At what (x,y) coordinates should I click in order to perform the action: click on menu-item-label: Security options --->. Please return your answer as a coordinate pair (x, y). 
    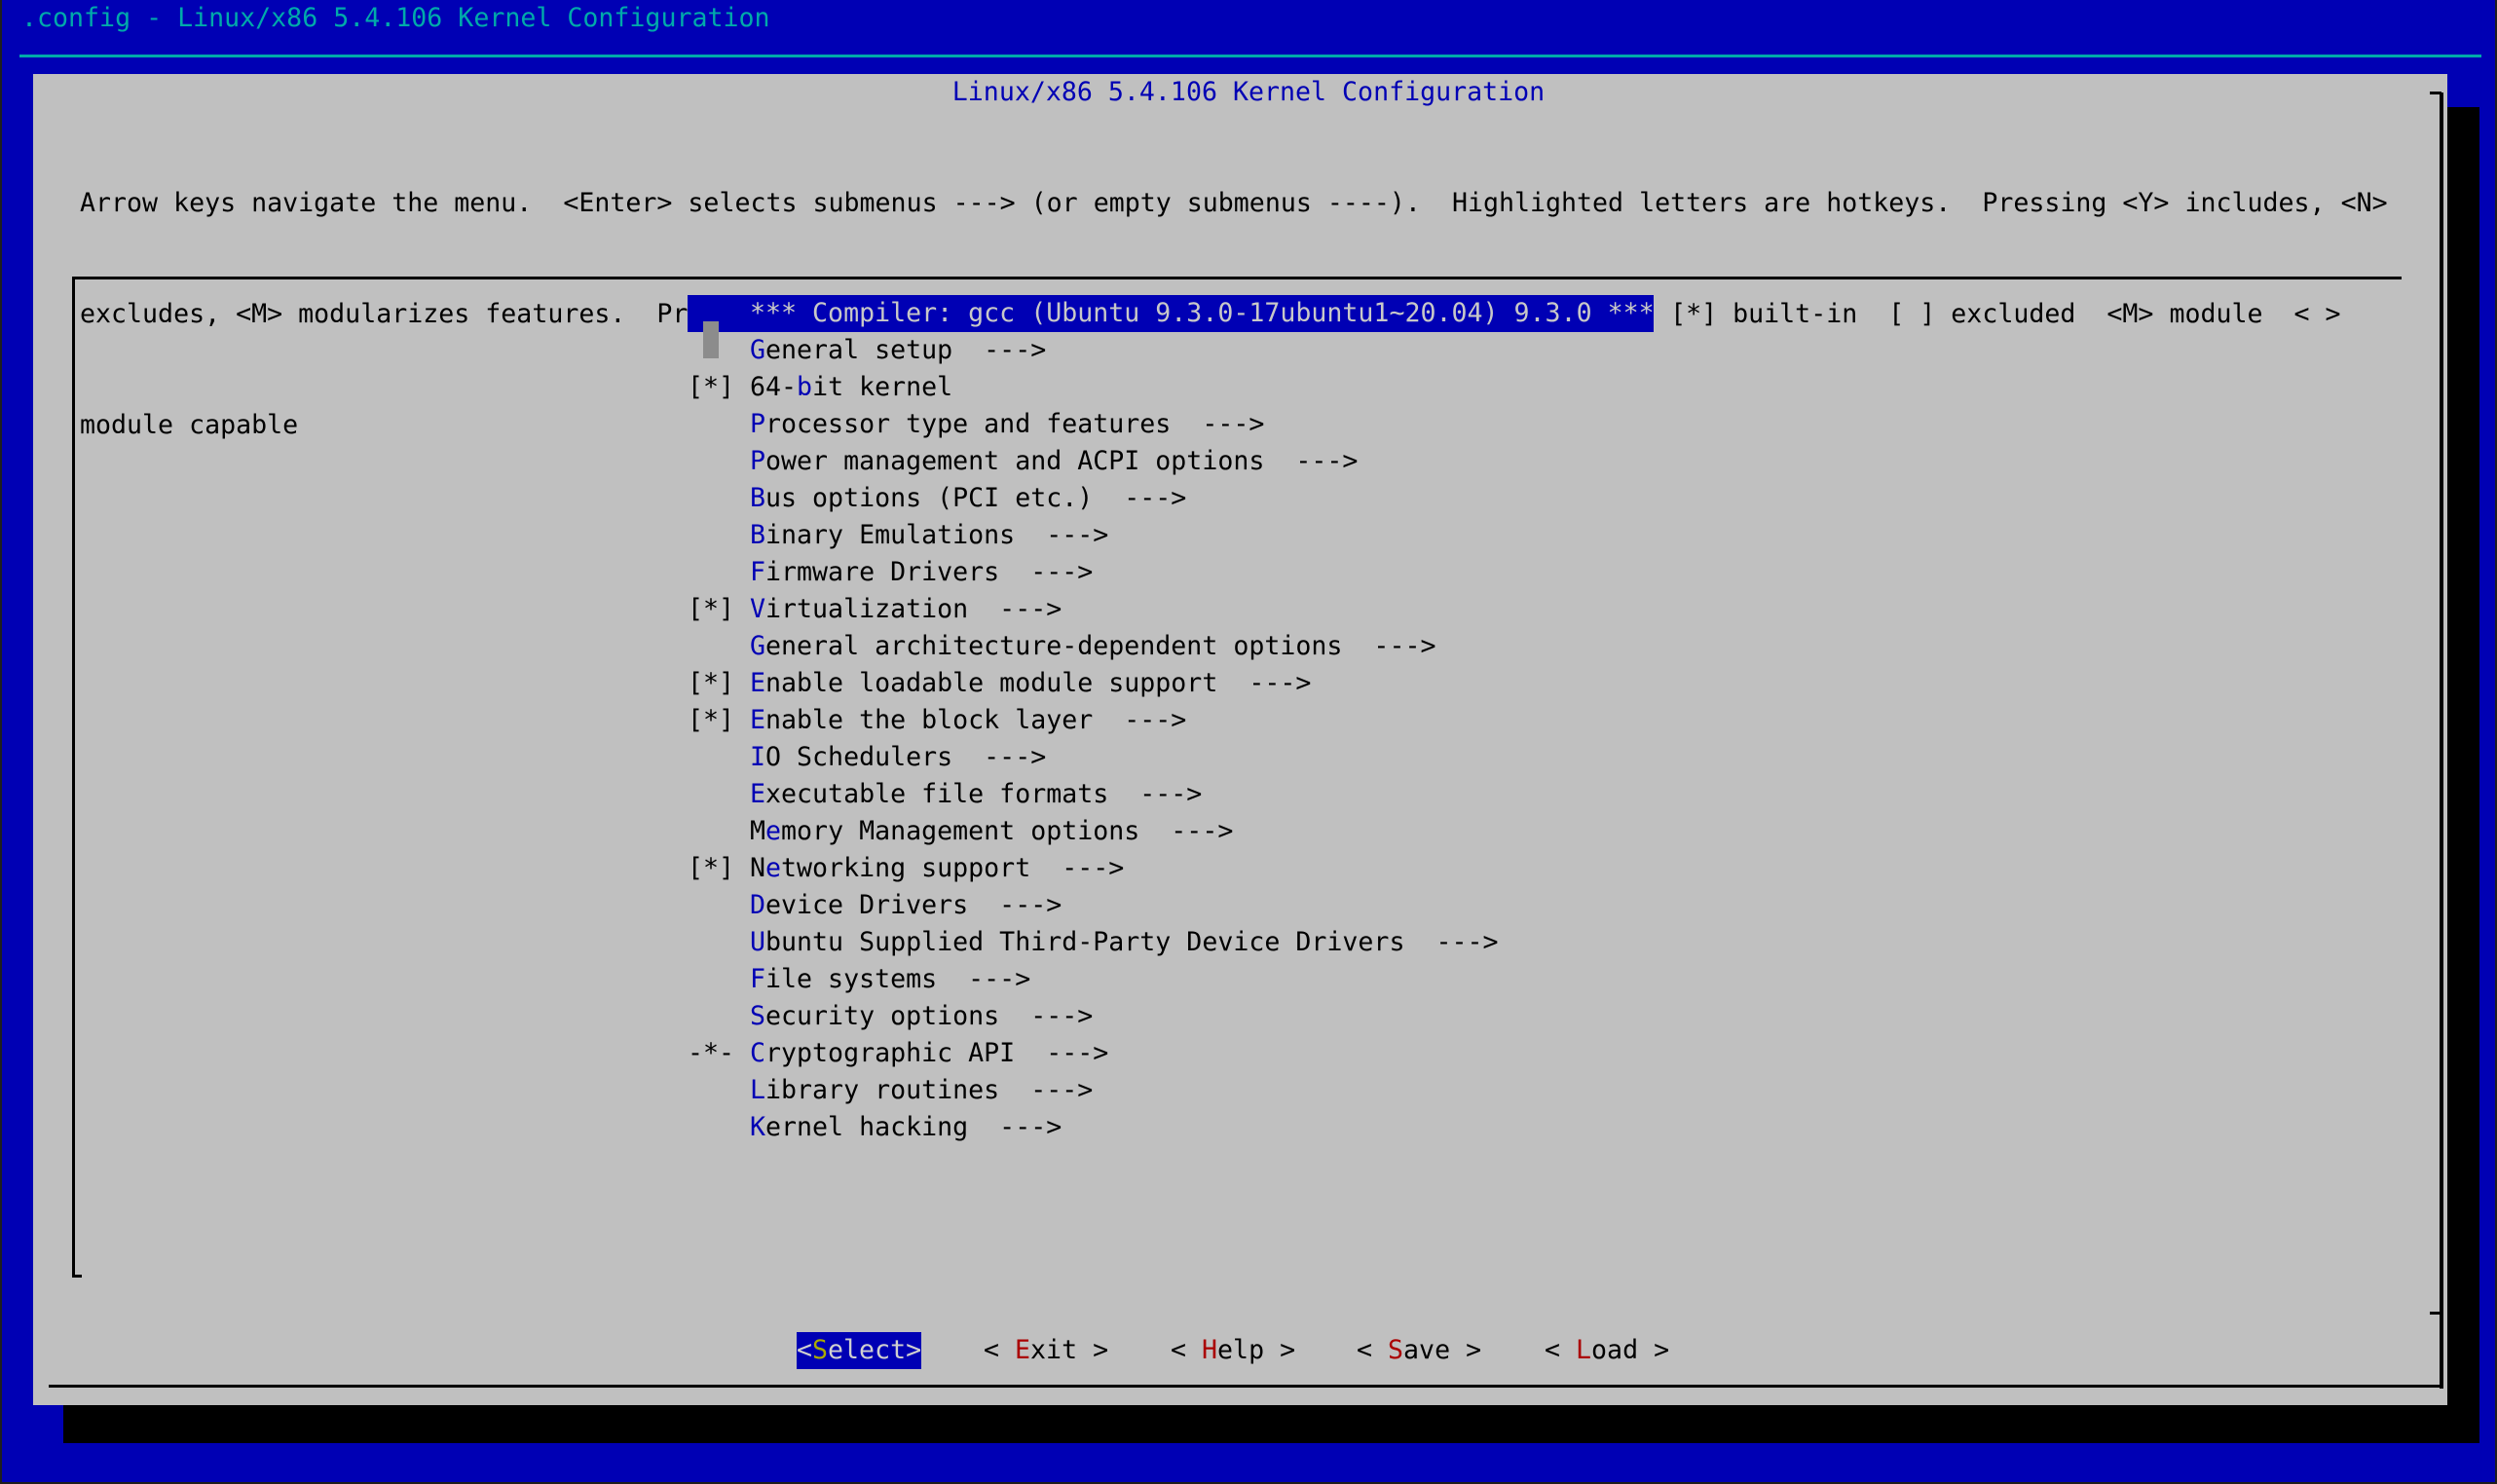
    Looking at the image, I should click on (922, 1016).